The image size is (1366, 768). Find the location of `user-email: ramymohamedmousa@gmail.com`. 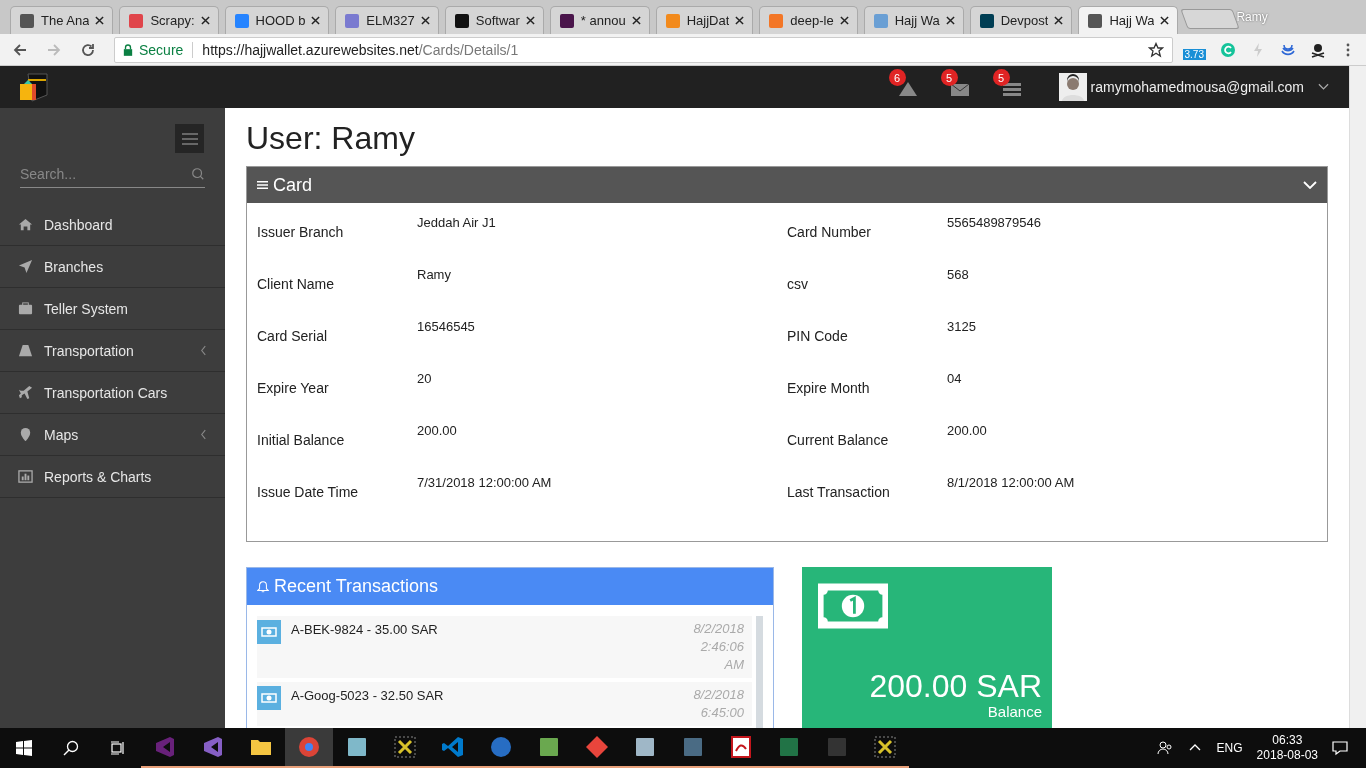

user-email: ramymohamedmousa@gmail.com is located at coordinates (1197, 87).